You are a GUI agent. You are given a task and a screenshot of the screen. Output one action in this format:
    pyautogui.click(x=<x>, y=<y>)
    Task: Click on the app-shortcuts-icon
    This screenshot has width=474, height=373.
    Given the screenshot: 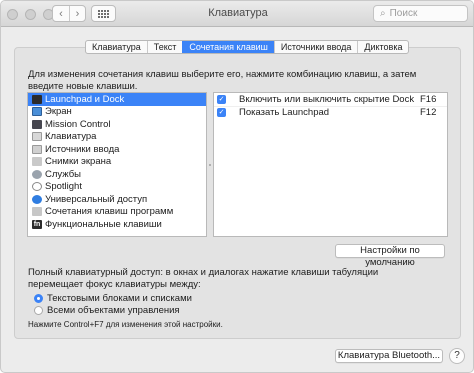 What is the action you would take?
    pyautogui.click(x=37, y=212)
    